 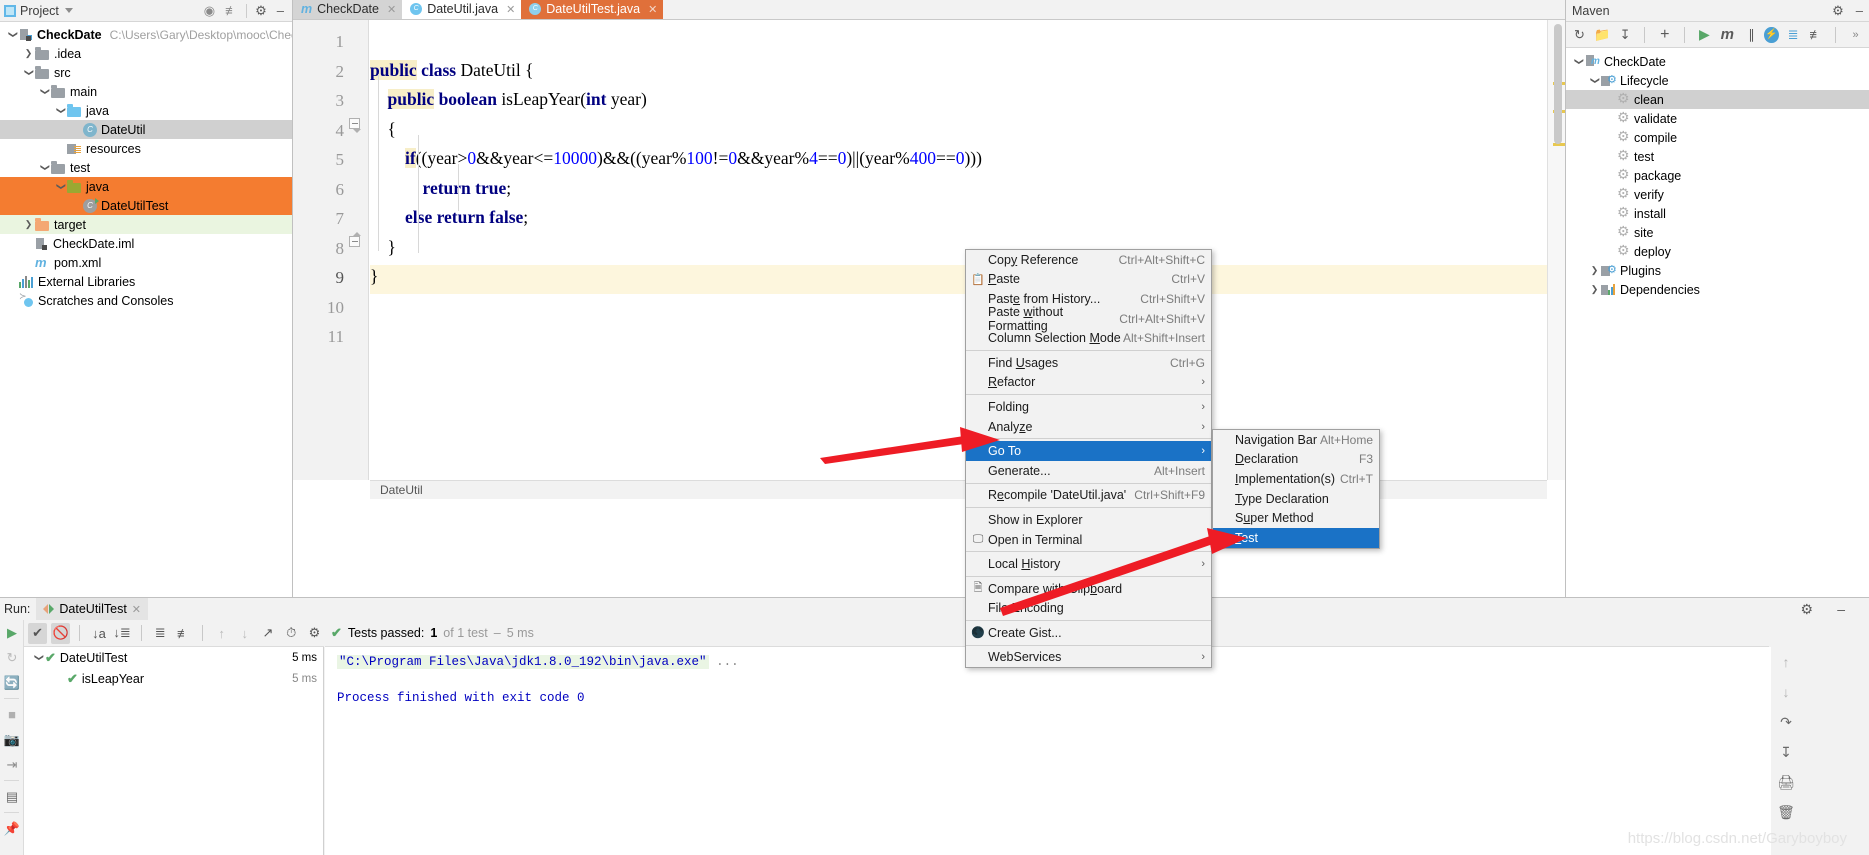 What do you see at coordinates (1088, 658) in the screenshot?
I see `menu-item-webservices: WebServices ›` at bounding box center [1088, 658].